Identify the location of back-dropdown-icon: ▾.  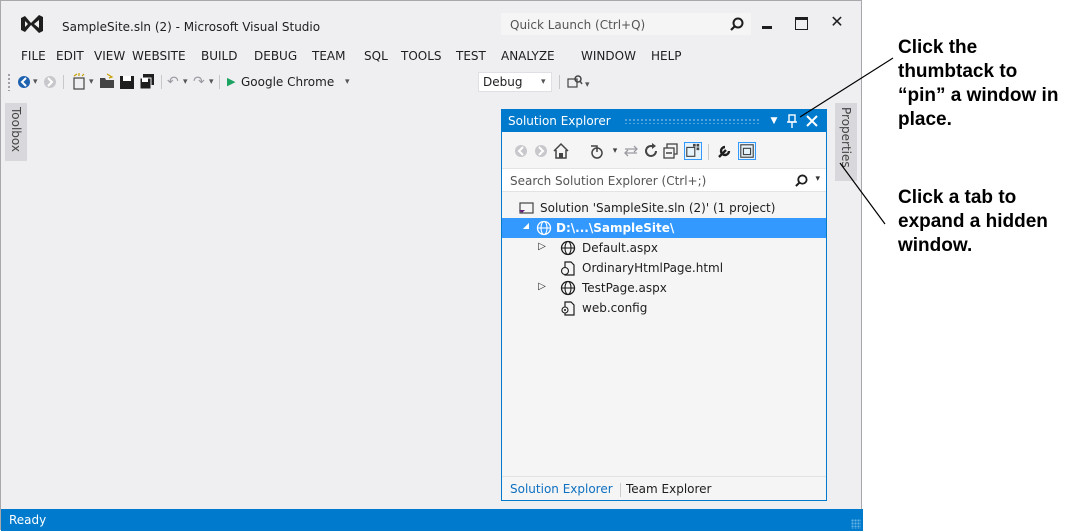
(35, 82).